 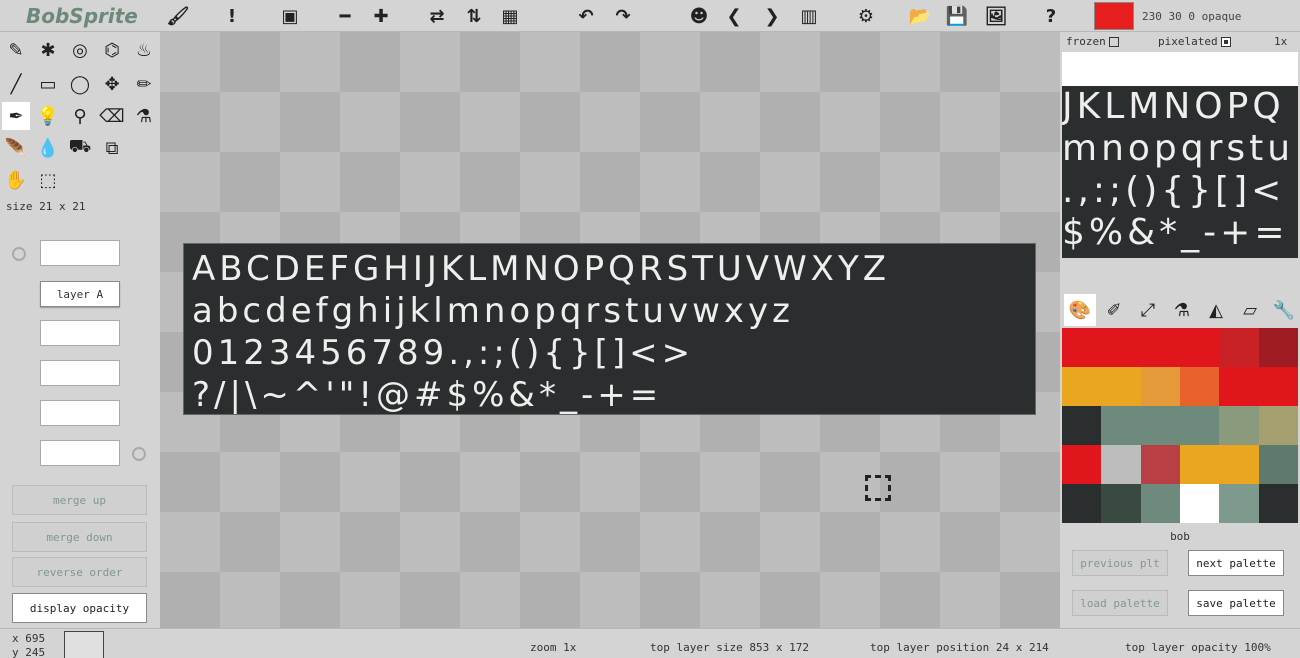 I want to click on alert-icon: !, so click(x=232, y=16).